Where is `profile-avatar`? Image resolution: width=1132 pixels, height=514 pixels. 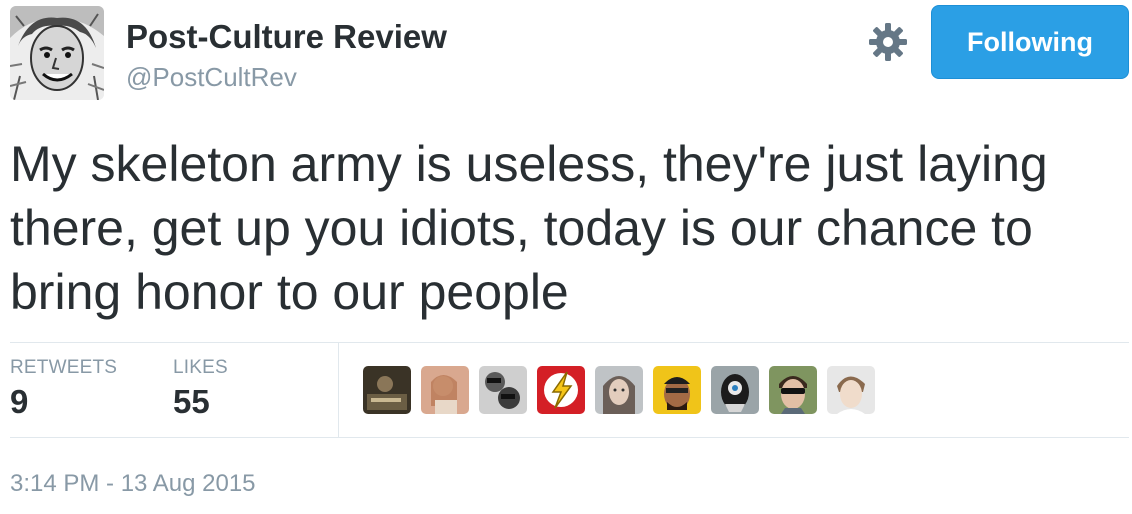 profile-avatar is located at coordinates (57, 53).